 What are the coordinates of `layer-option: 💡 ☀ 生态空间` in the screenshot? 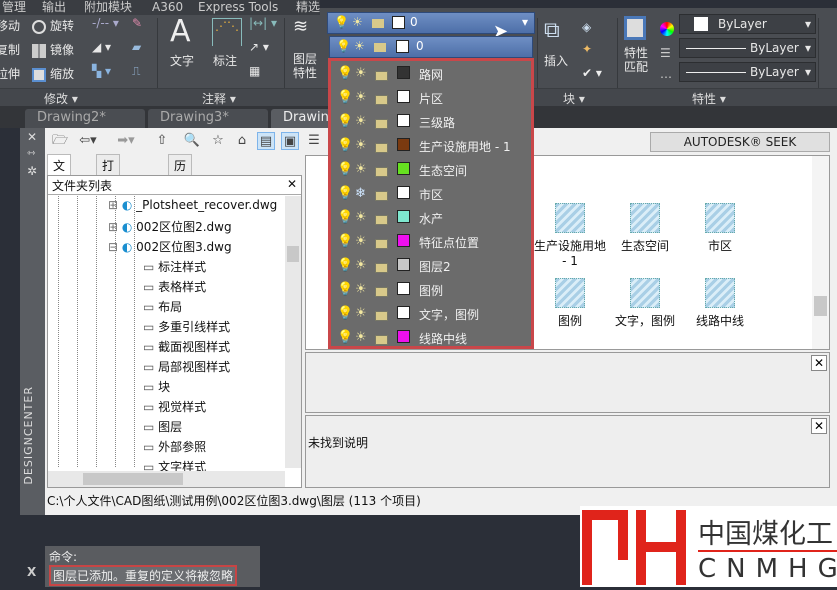 It's located at (431, 170).